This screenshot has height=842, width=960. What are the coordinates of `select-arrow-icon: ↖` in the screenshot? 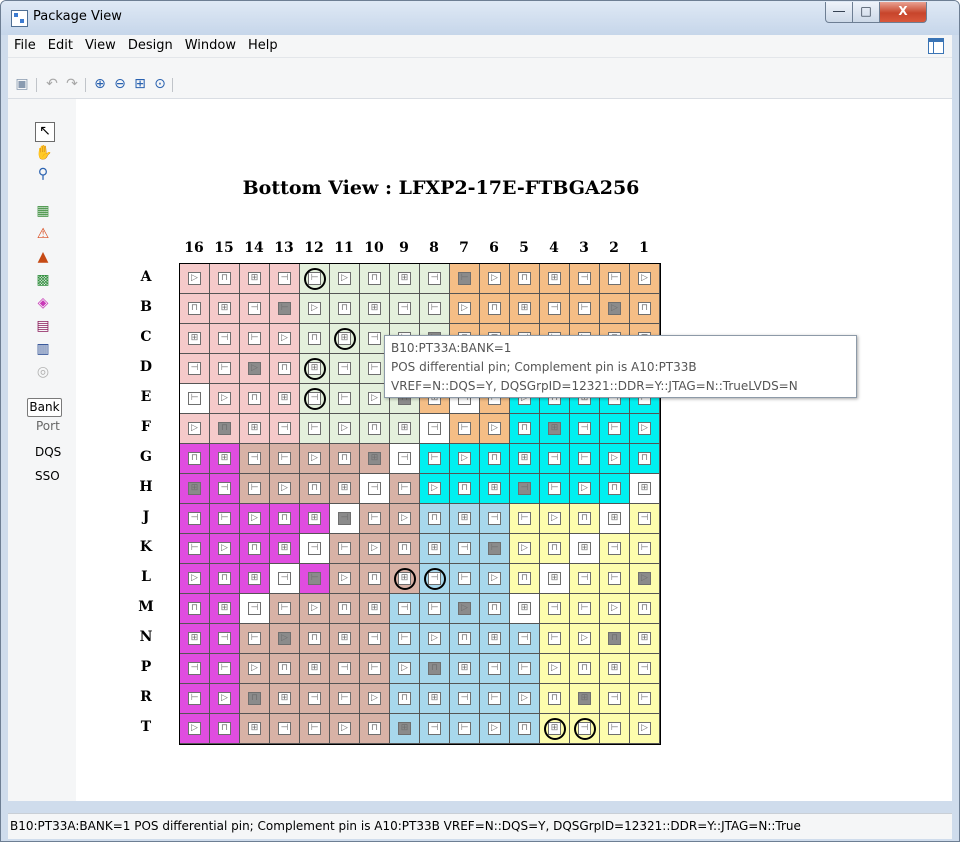 It's located at (45, 132).